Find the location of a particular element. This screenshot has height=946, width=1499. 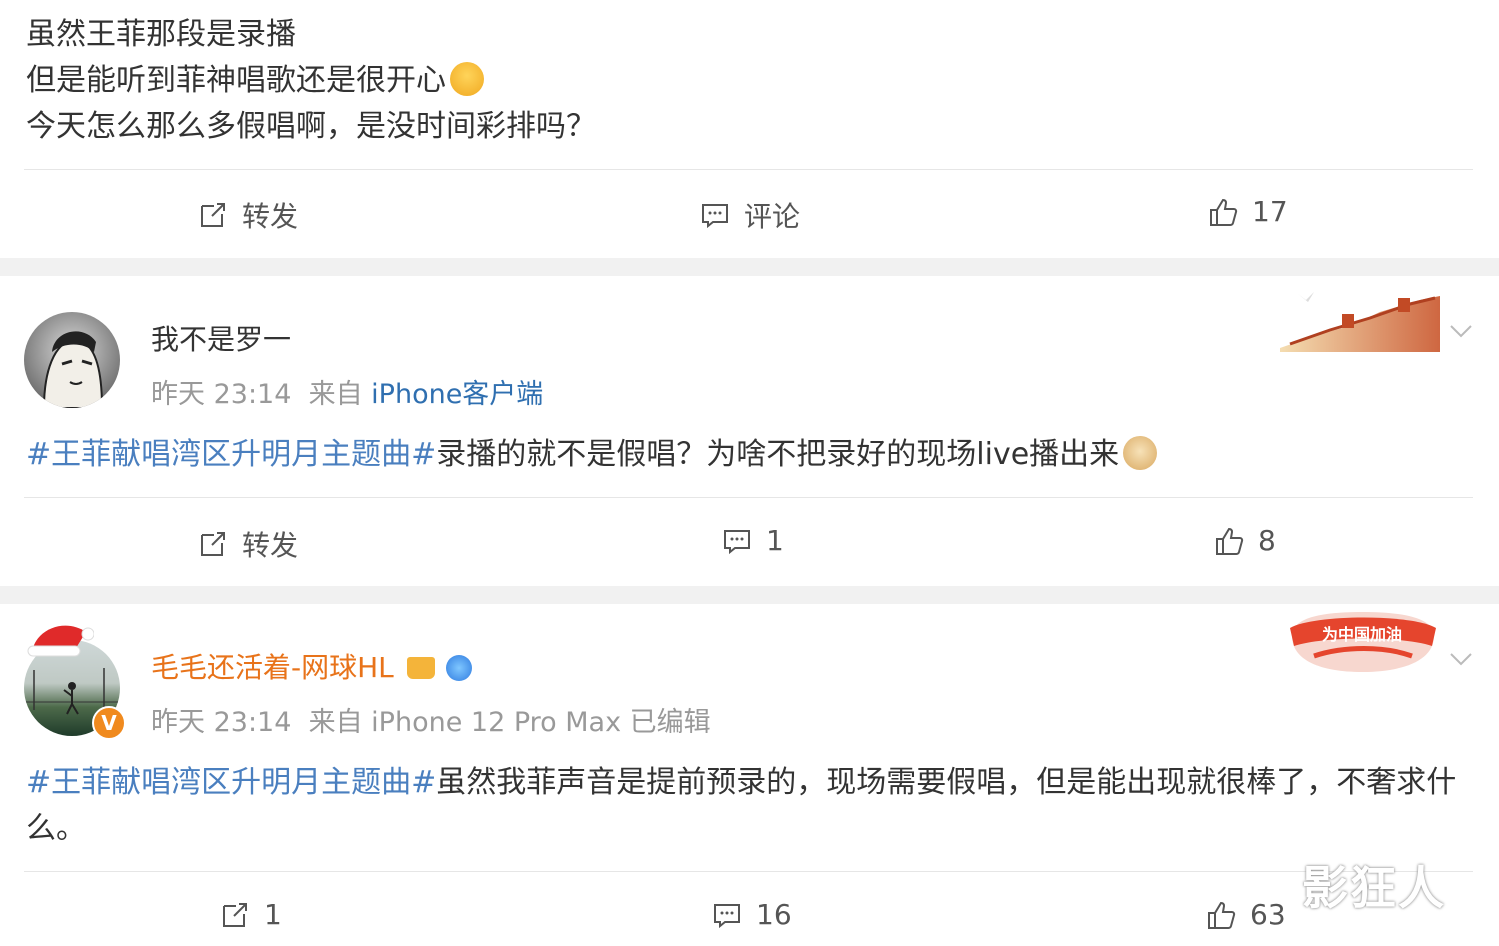

post2-text: #王菲献唱湾区升明月主题曲#录播的就不是假唱？为啥不把录好的现场live播出来 is located at coordinates (592, 455).